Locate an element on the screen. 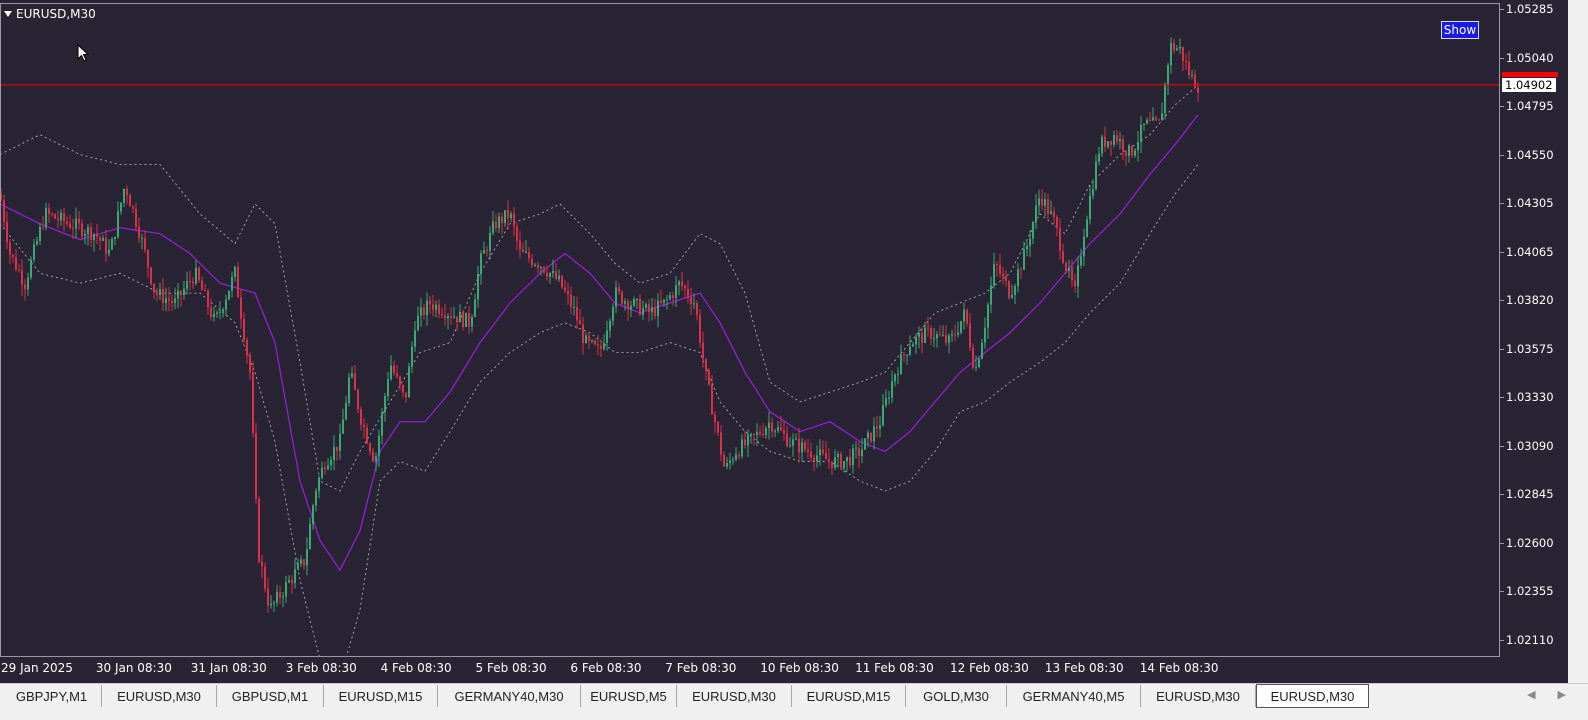  mouse-cursor-icon is located at coordinates (83, 53).